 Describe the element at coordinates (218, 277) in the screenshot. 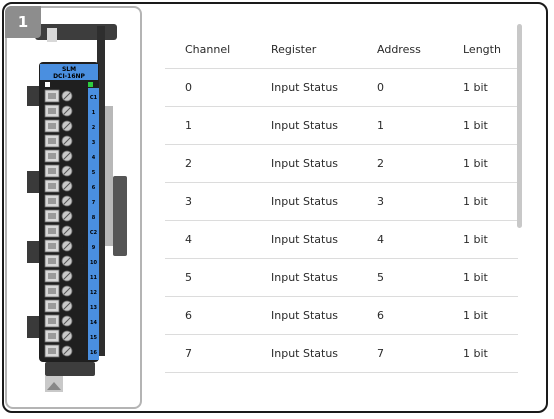

I see `cell-channel: 5` at that location.